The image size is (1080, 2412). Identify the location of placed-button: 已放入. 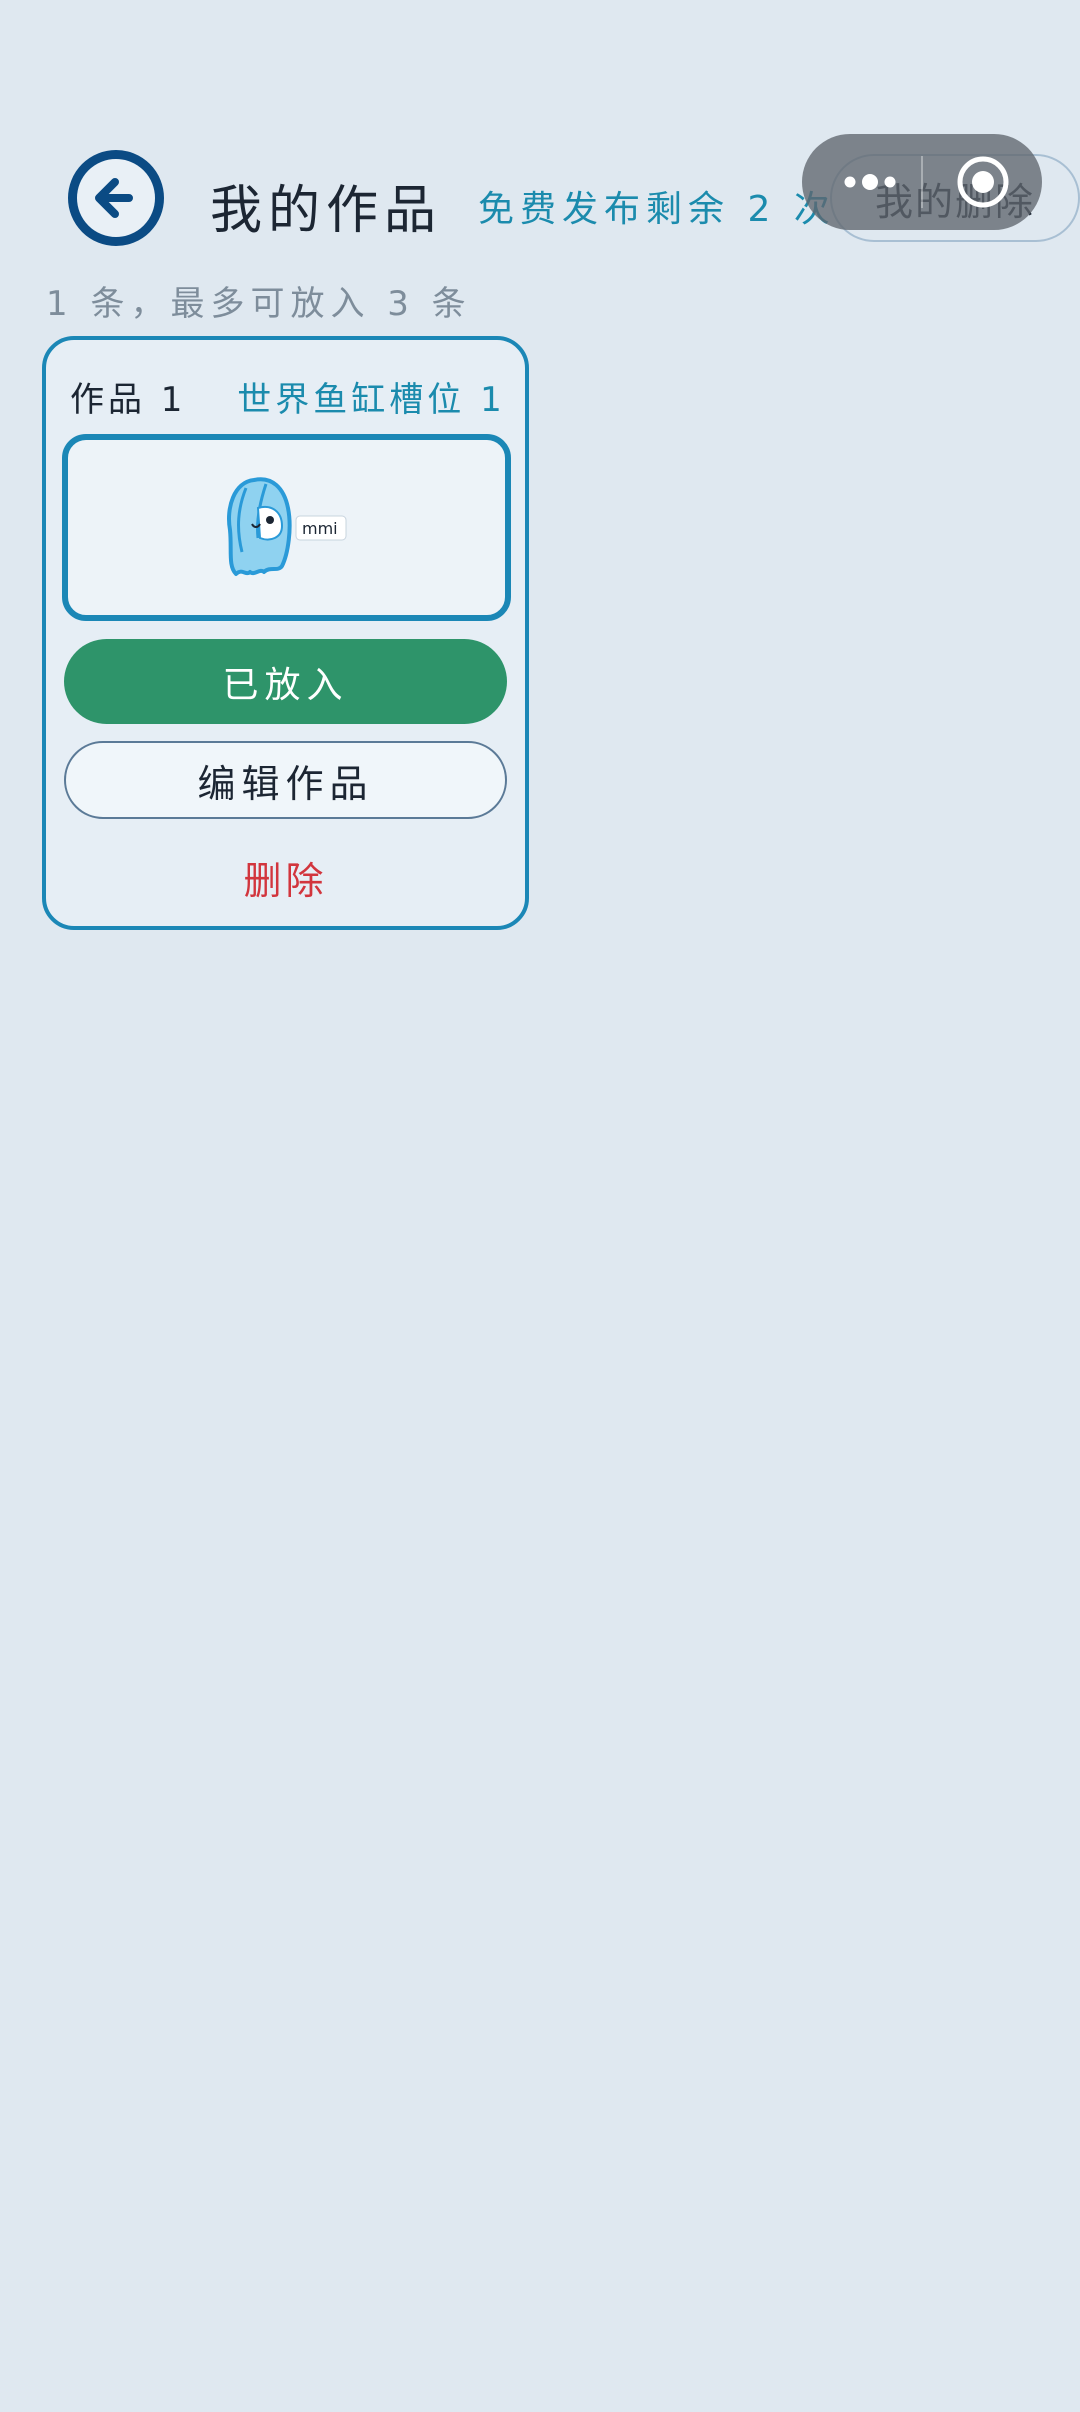
(285, 681).